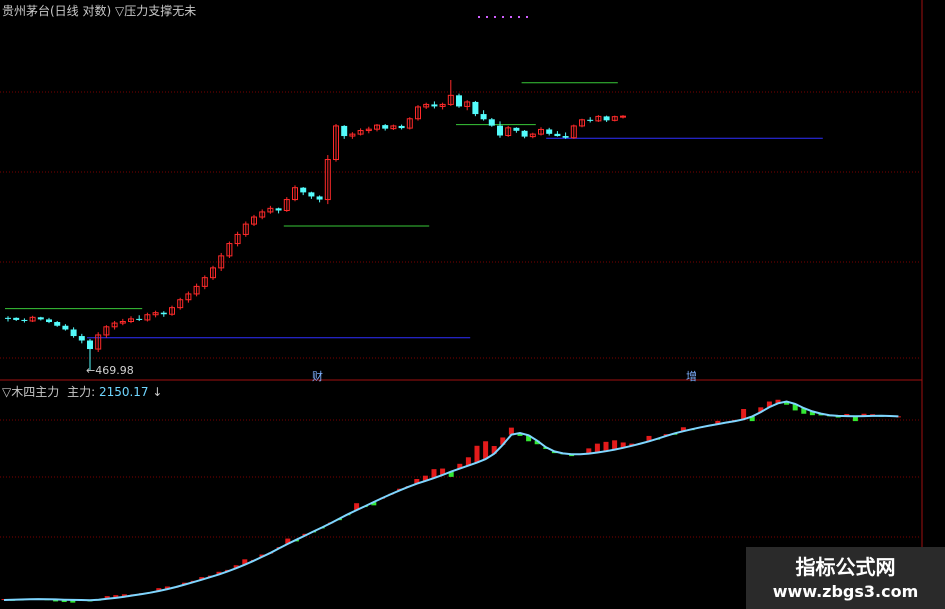 This screenshot has height=609, width=945. I want to click on main-value: 2150.17, so click(123, 392).